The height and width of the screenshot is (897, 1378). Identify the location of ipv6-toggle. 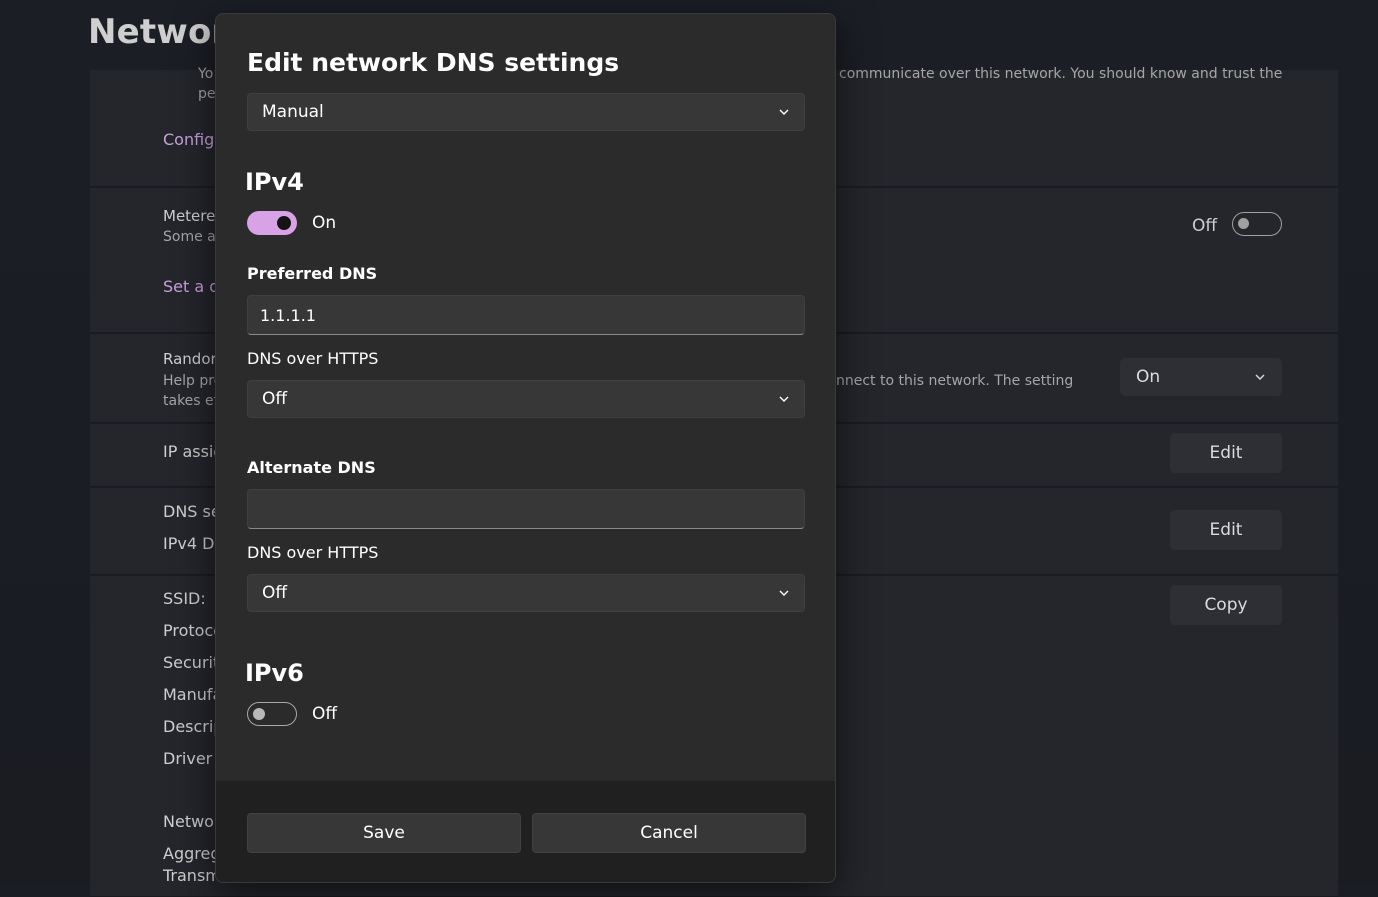
(272, 714).